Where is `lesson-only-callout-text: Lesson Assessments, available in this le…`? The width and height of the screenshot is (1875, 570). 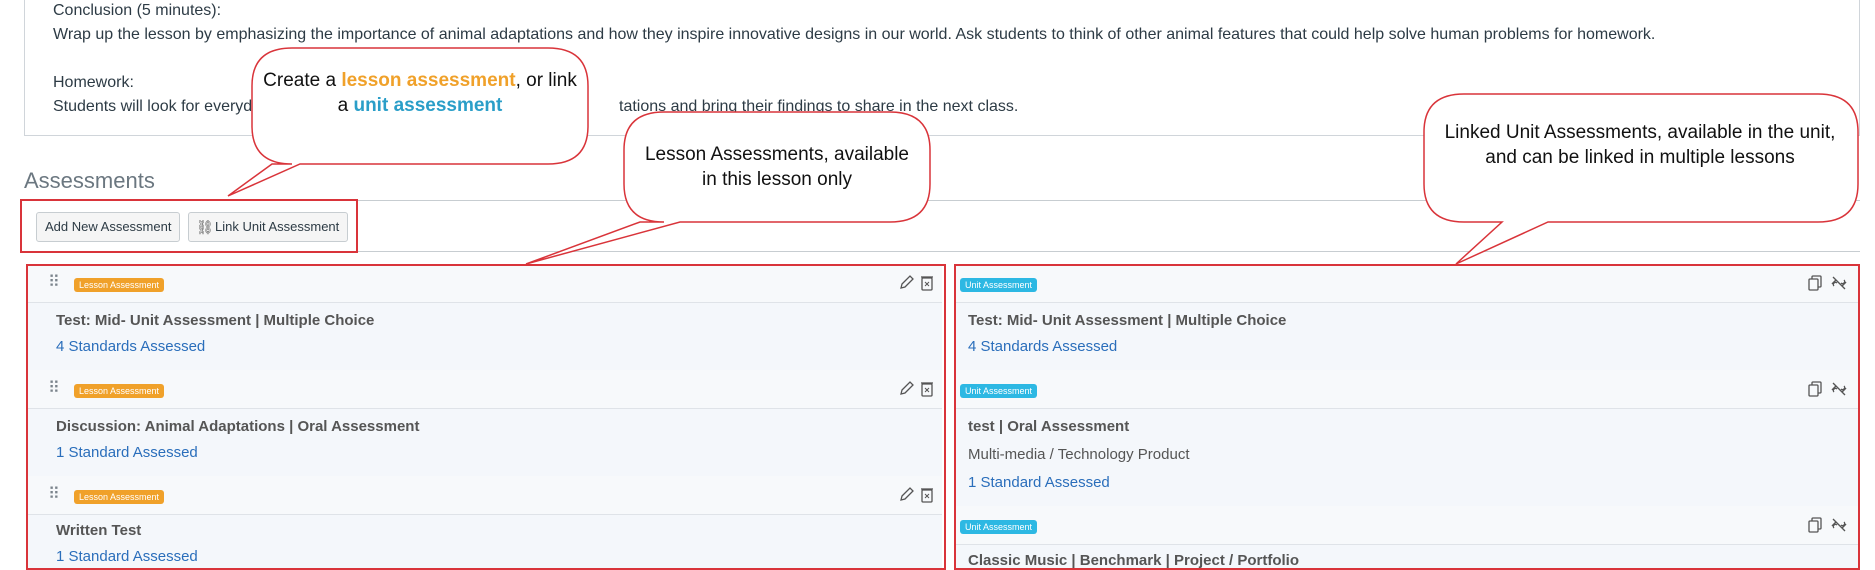 lesson-only-callout-text: Lesson Assessments, available in this le… is located at coordinates (777, 167).